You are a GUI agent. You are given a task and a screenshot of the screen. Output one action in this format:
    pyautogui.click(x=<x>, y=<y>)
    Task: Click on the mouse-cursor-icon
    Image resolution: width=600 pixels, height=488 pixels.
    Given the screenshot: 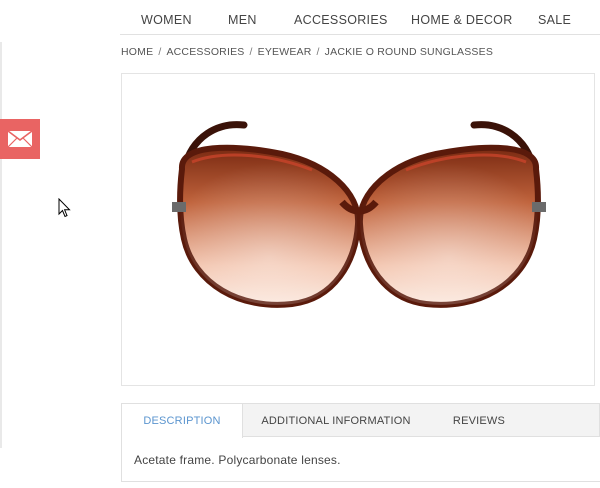 What is the action you would take?
    pyautogui.click(x=64, y=208)
    